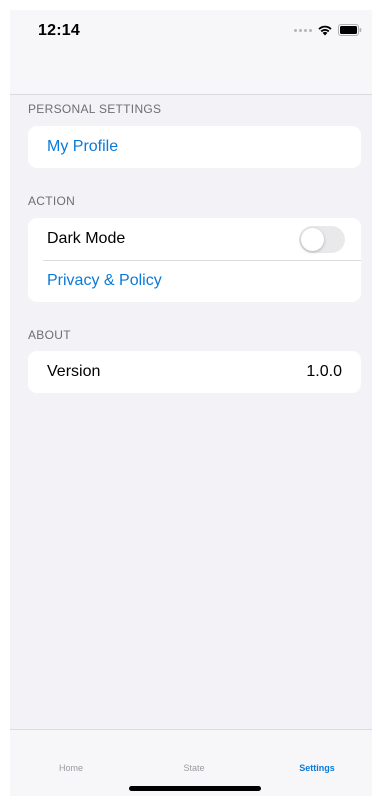  I want to click on version-row: Version 1.0.0, so click(194, 372).